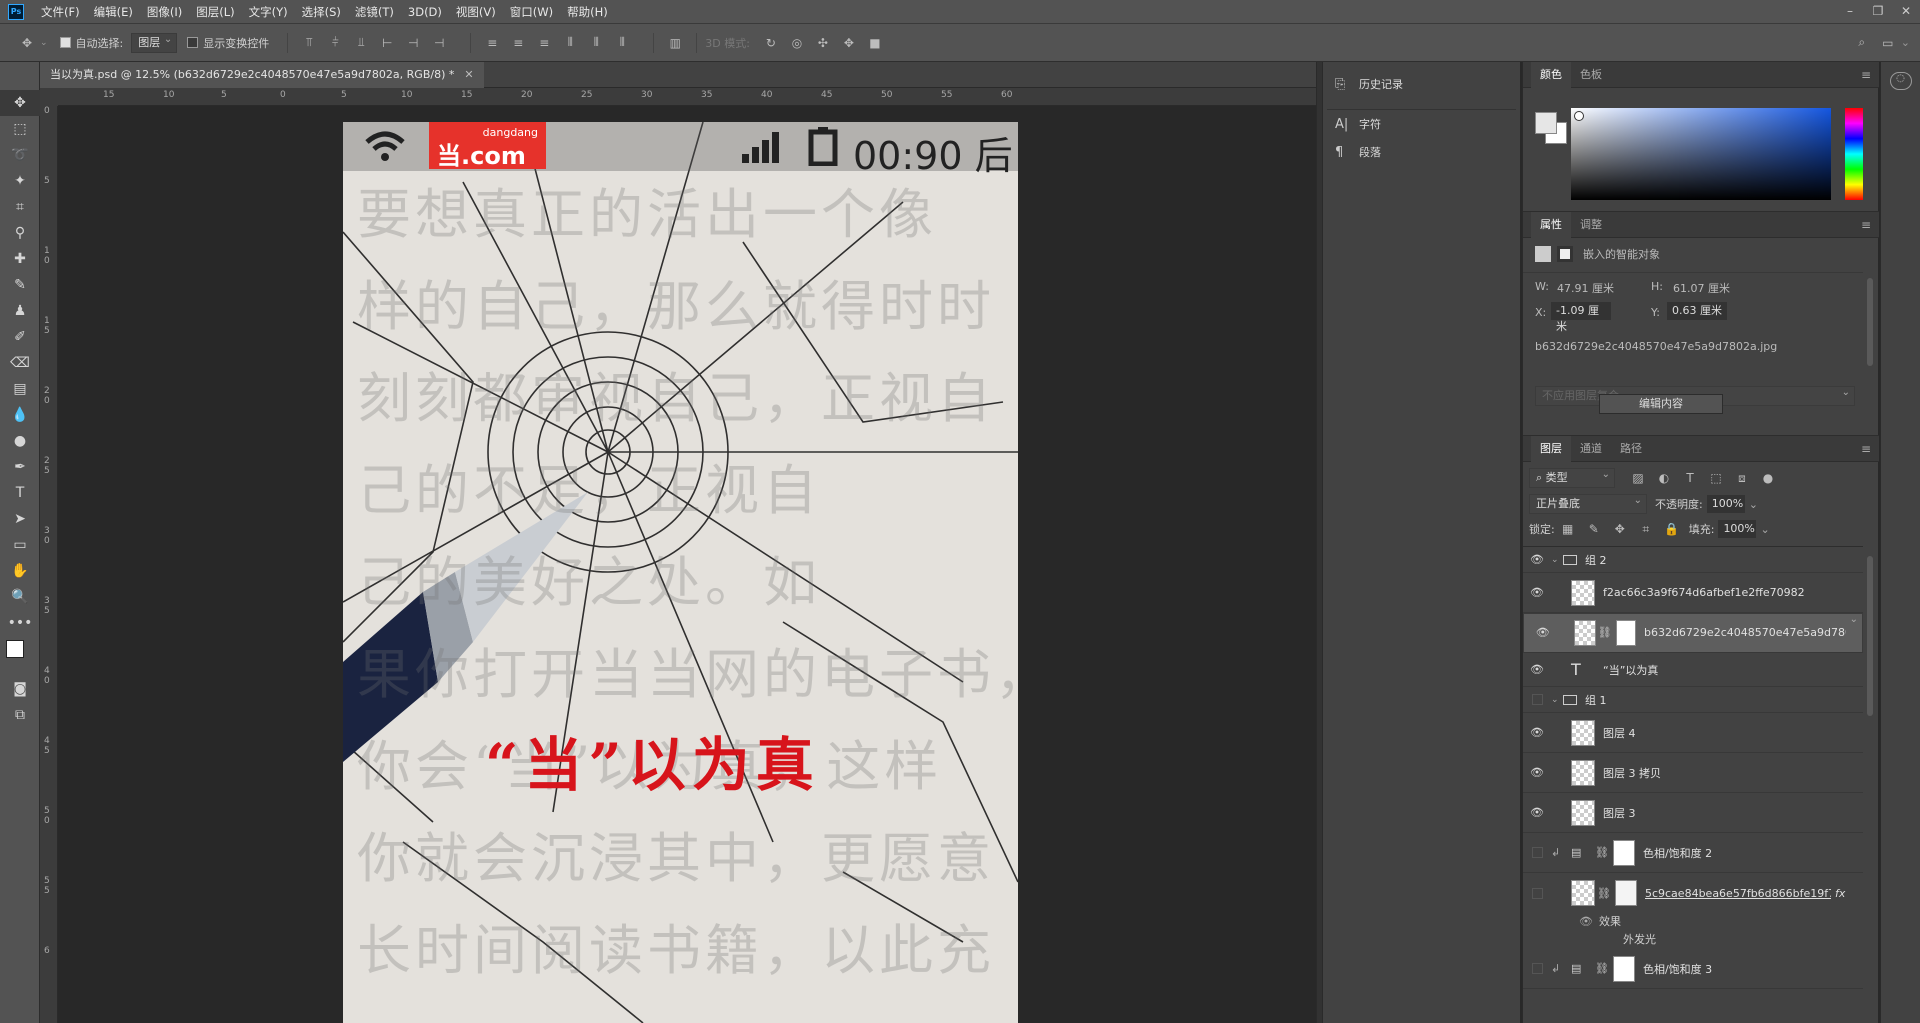  What do you see at coordinates (1594, 529) in the screenshot?
I see `lock-image-icon: ✎` at bounding box center [1594, 529].